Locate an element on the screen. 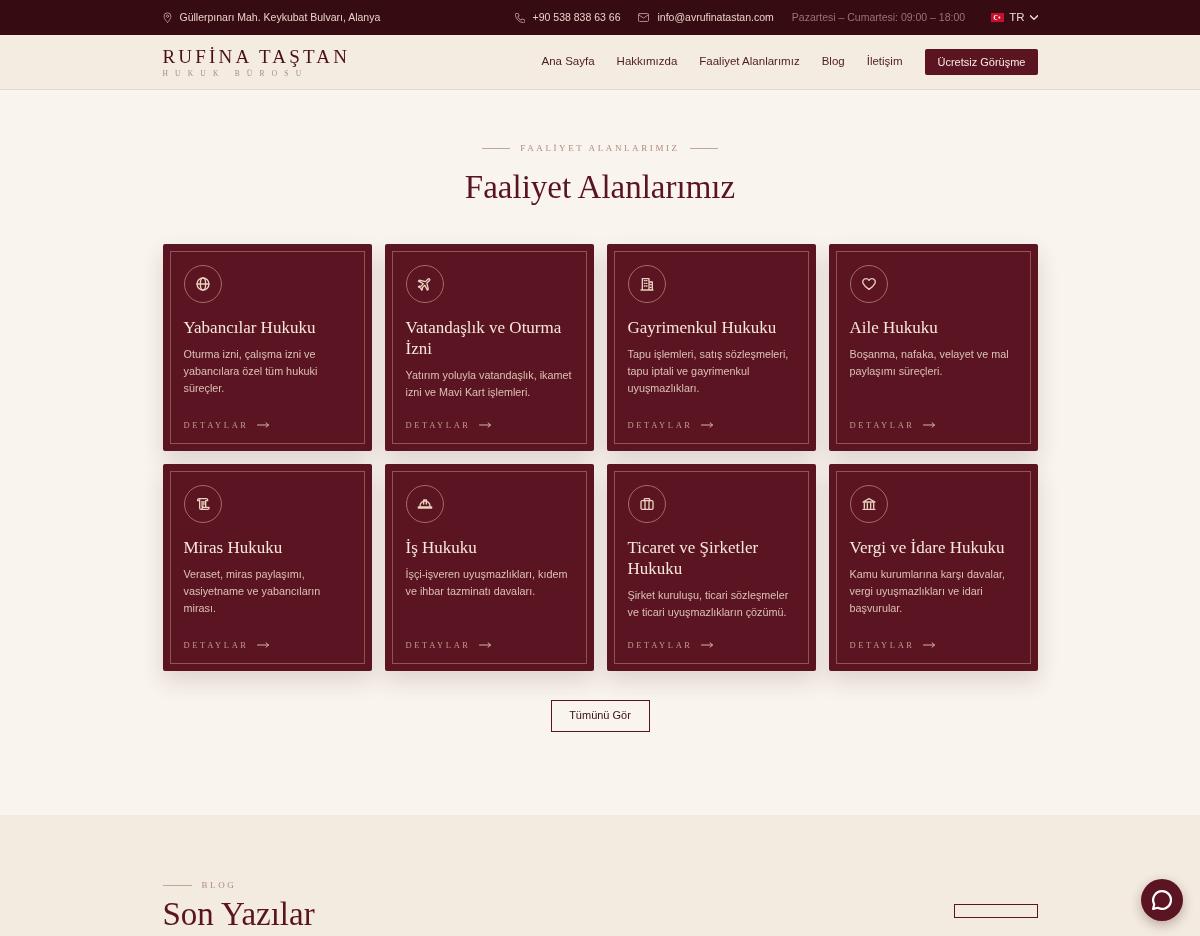 Image resolution: width=1200 pixels, height=936 pixels. outlined-button-edge is located at coordinates (995, 911).